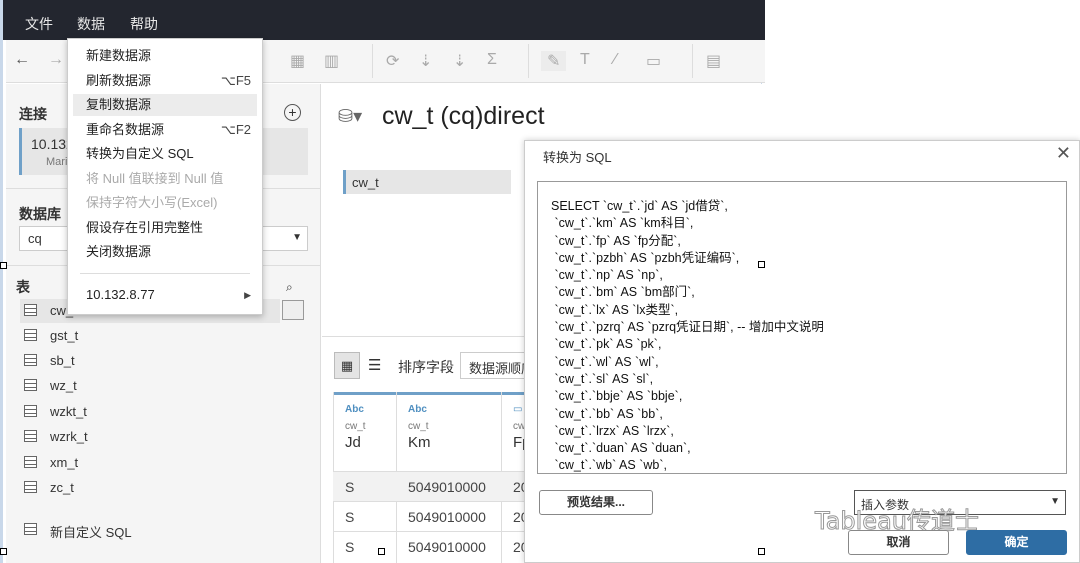 Image resolution: width=1080 pixels, height=563 pixels. What do you see at coordinates (165, 56) in the screenshot?
I see `menu-item: 新建数据源` at bounding box center [165, 56].